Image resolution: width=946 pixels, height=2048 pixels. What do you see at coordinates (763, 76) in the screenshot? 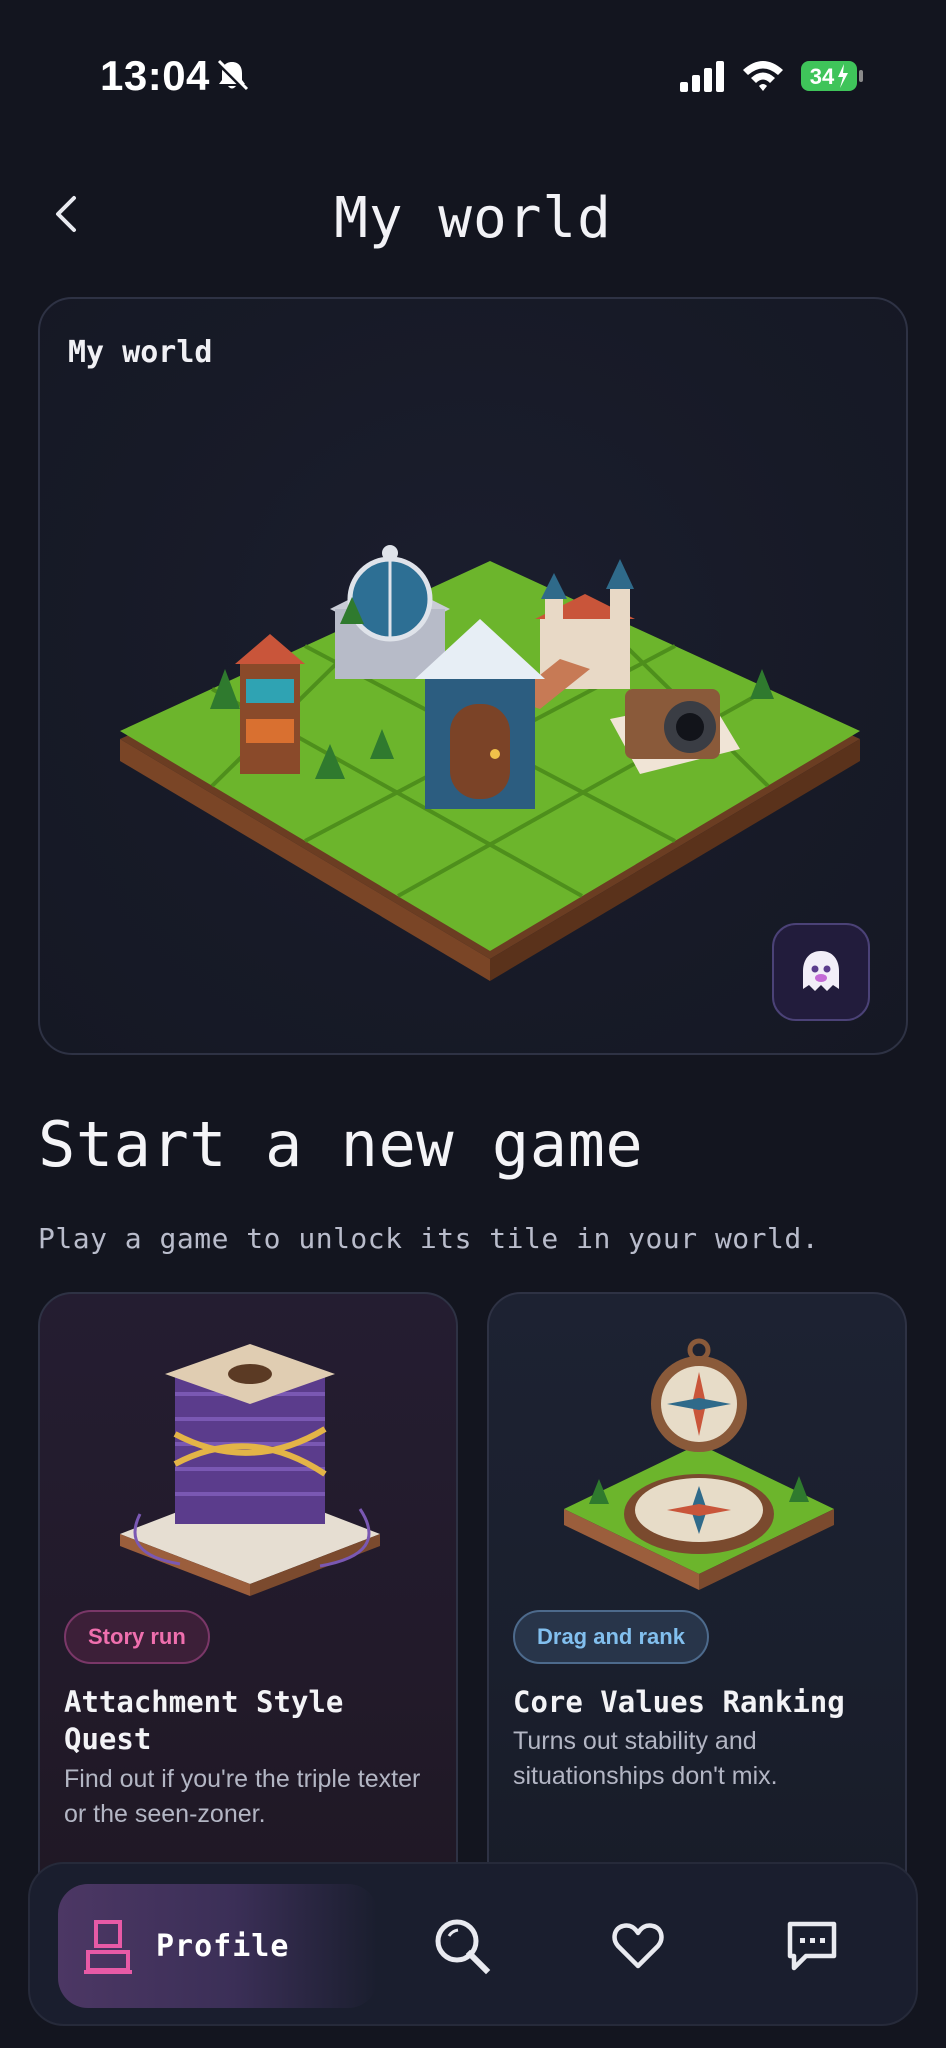
I see `wifi-icon` at bounding box center [763, 76].